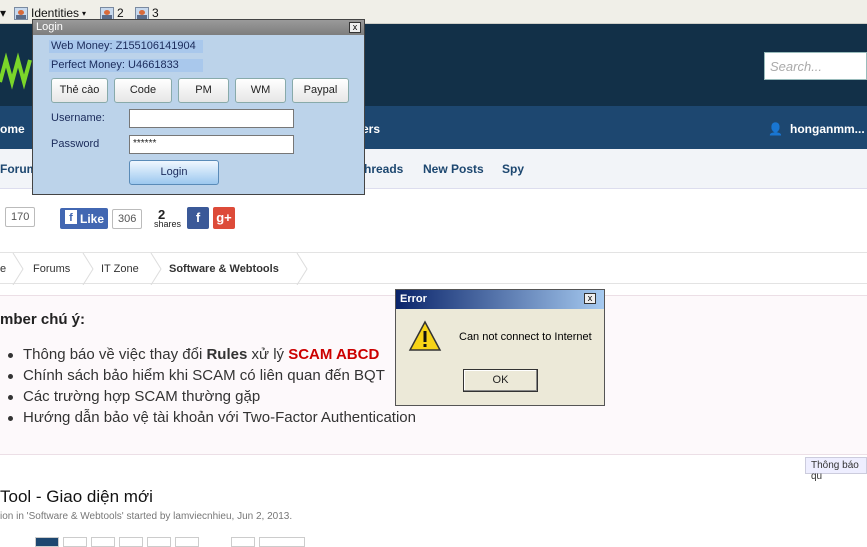 This screenshot has width=867, height=547. I want to click on login-title: Login, so click(198, 27).